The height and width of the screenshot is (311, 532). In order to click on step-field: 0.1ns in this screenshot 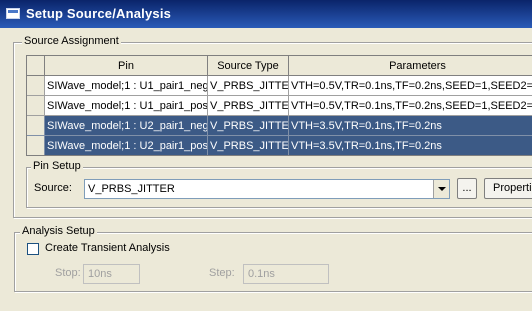, I will do `click(286, 274)`.